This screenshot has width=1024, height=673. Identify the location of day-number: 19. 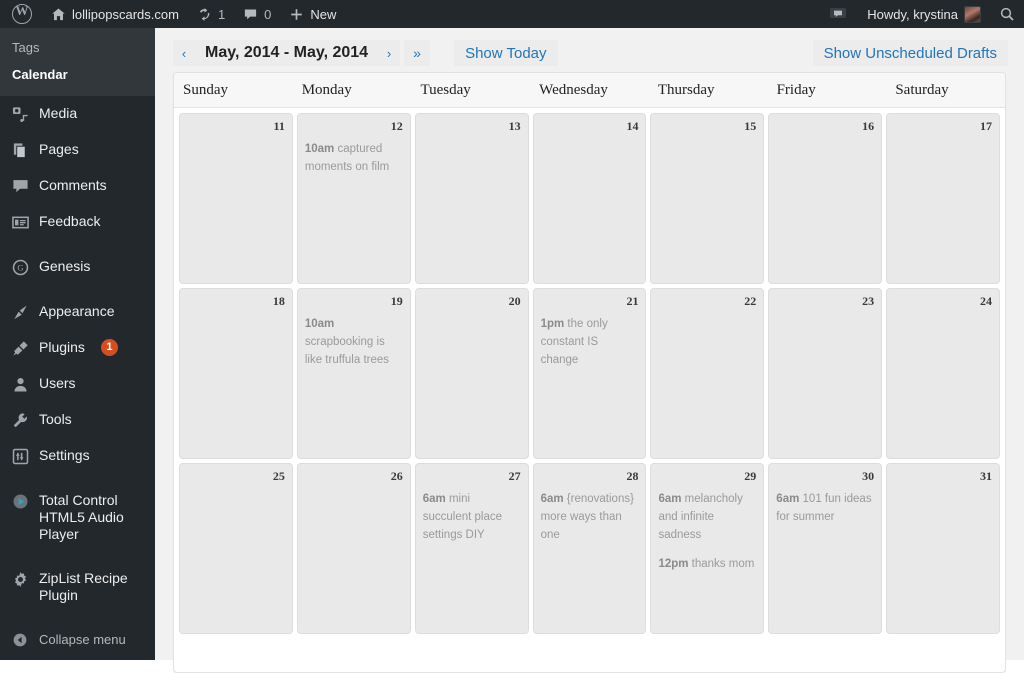
(396, 301).